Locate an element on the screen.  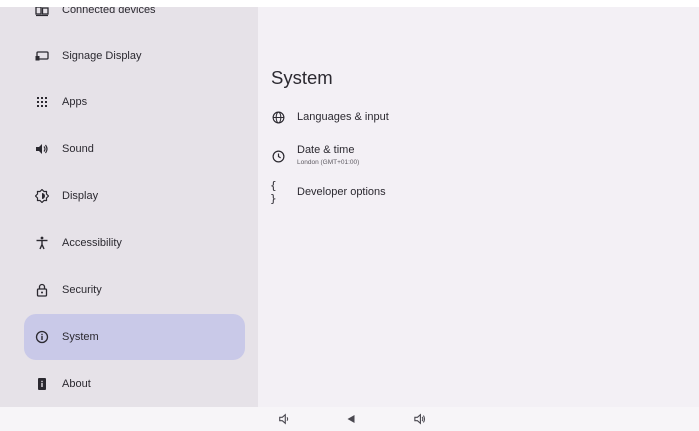
info-icon is located at coordinates (42, 337).